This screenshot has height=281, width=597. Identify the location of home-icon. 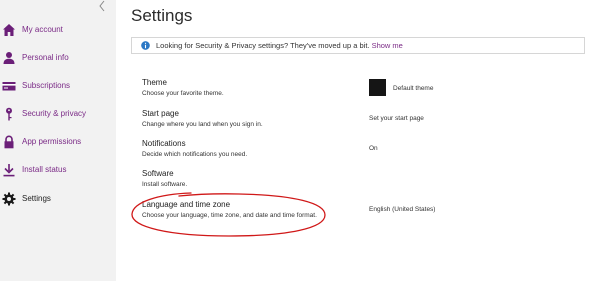
(9, 30).